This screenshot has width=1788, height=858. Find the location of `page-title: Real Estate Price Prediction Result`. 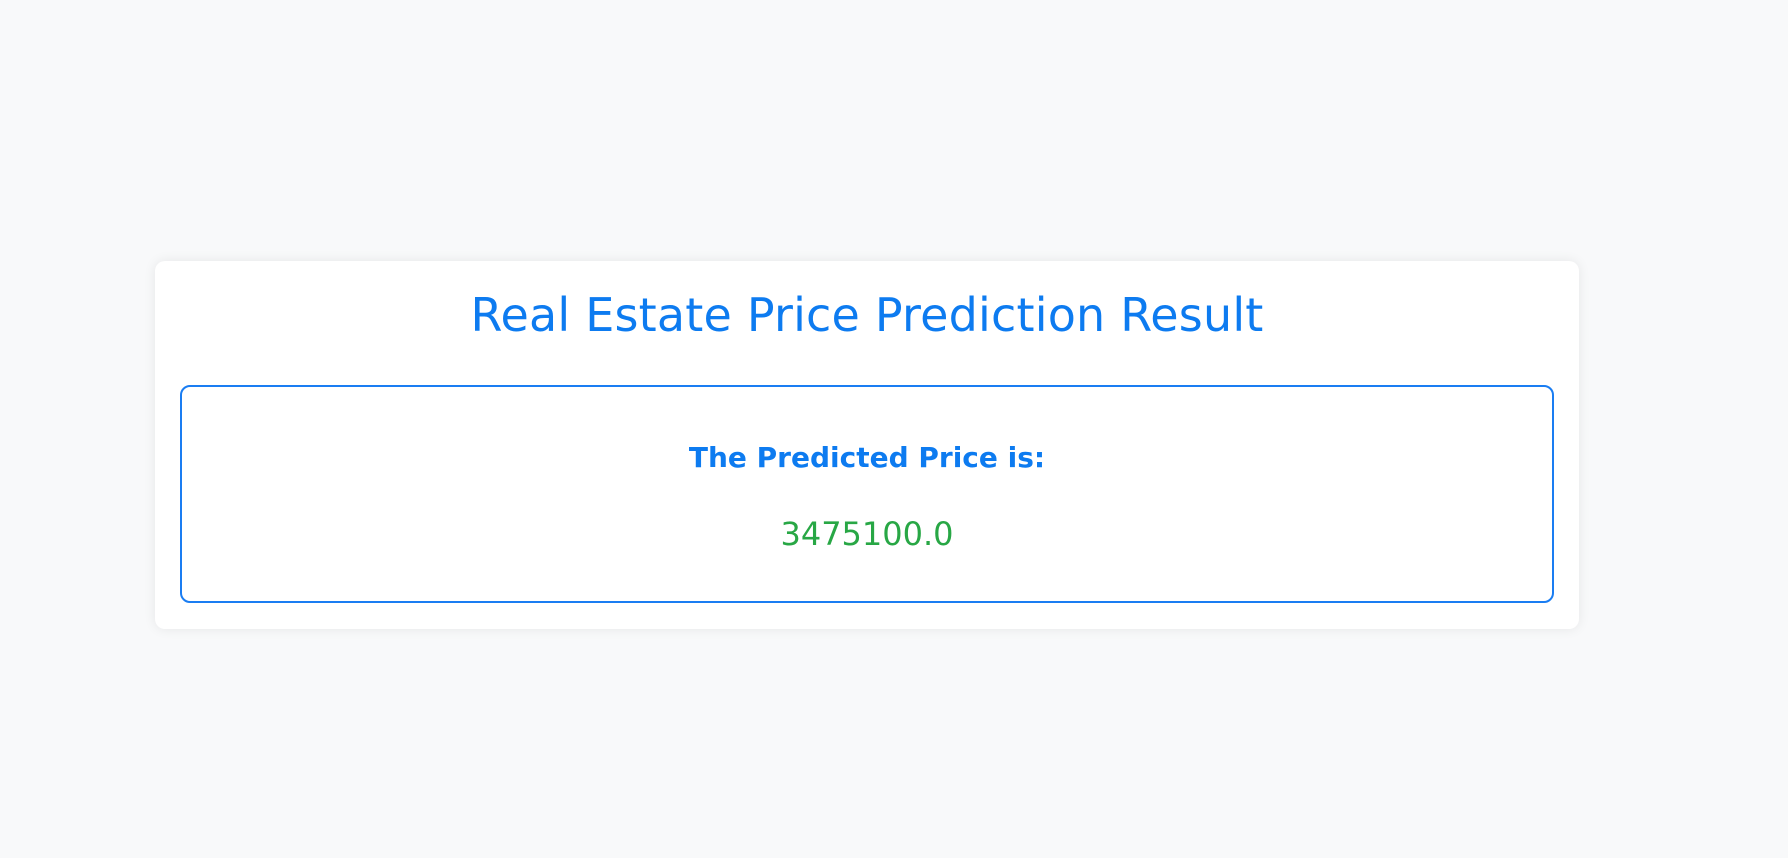

page-title: Real Estate Price Prediction Result is located at coordinates (867, 315).